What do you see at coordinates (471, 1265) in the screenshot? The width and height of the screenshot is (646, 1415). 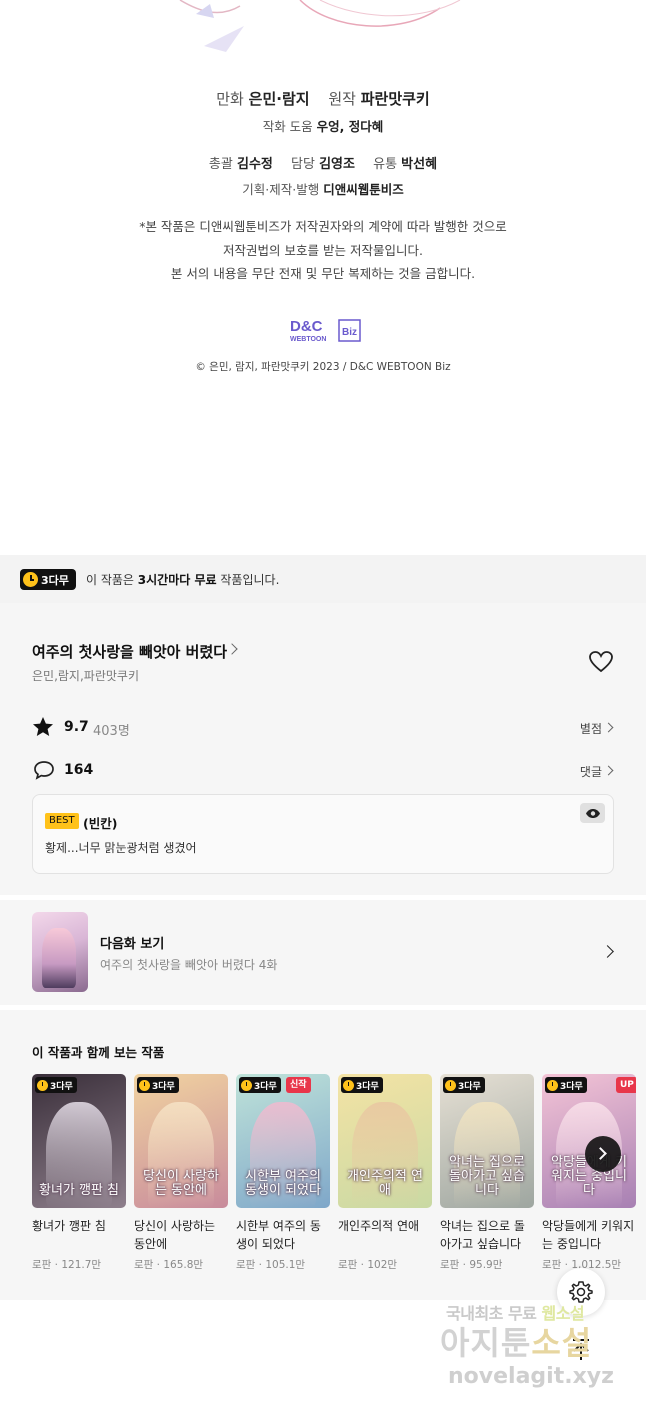 I see `recommendation-meta: 로판 · 95.9만` at bounding box center [471, 1265].